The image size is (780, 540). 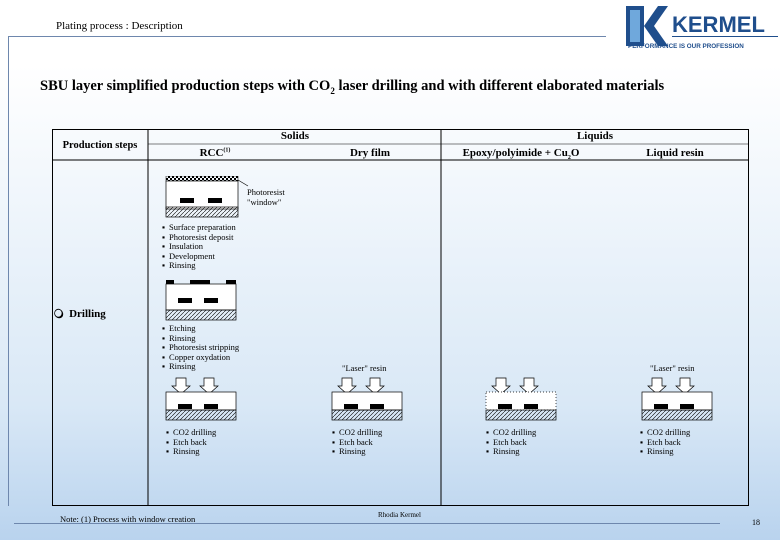 What do you see at coordinates (675, 153) in the screenshot?
I see `liquid-resin-header: Liquid resin` at bounding box center [675, 153].